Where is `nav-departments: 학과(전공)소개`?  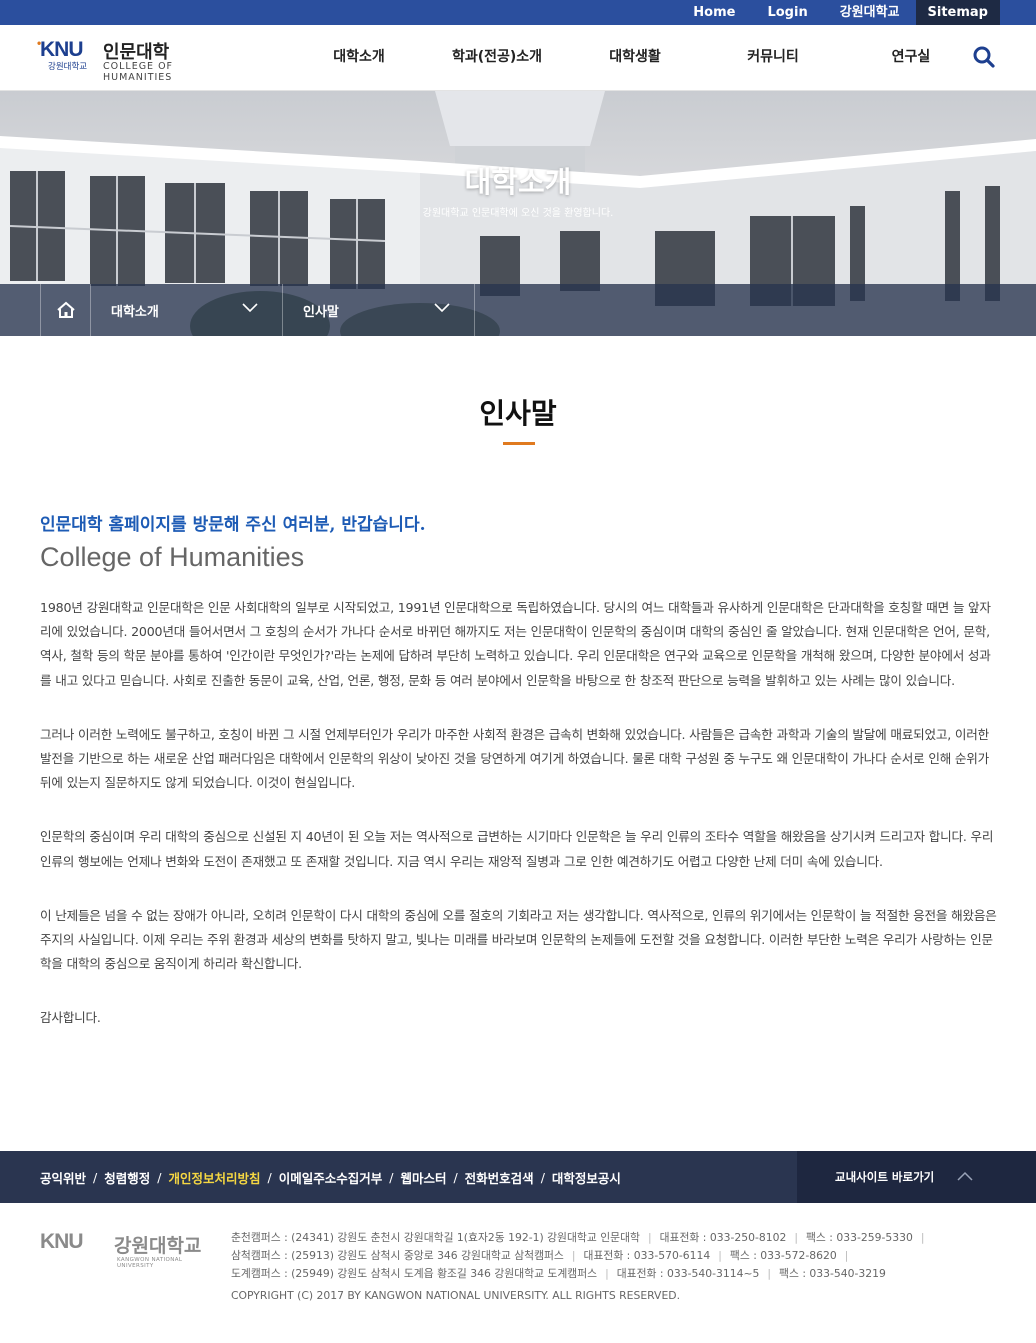 nav-departments: 학과(전공)소개 is located at coordinates (497, 58).